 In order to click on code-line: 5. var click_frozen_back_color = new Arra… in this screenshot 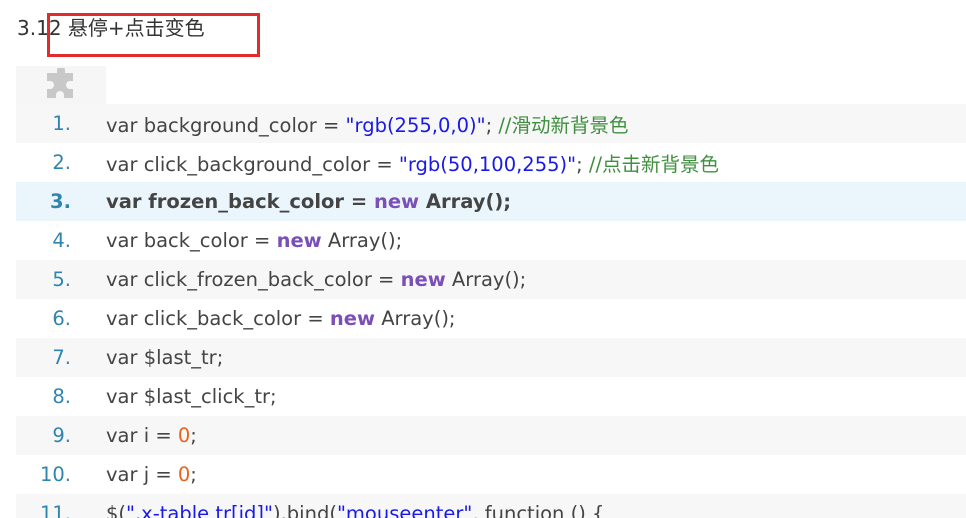, I will do `click(491, 279)`.